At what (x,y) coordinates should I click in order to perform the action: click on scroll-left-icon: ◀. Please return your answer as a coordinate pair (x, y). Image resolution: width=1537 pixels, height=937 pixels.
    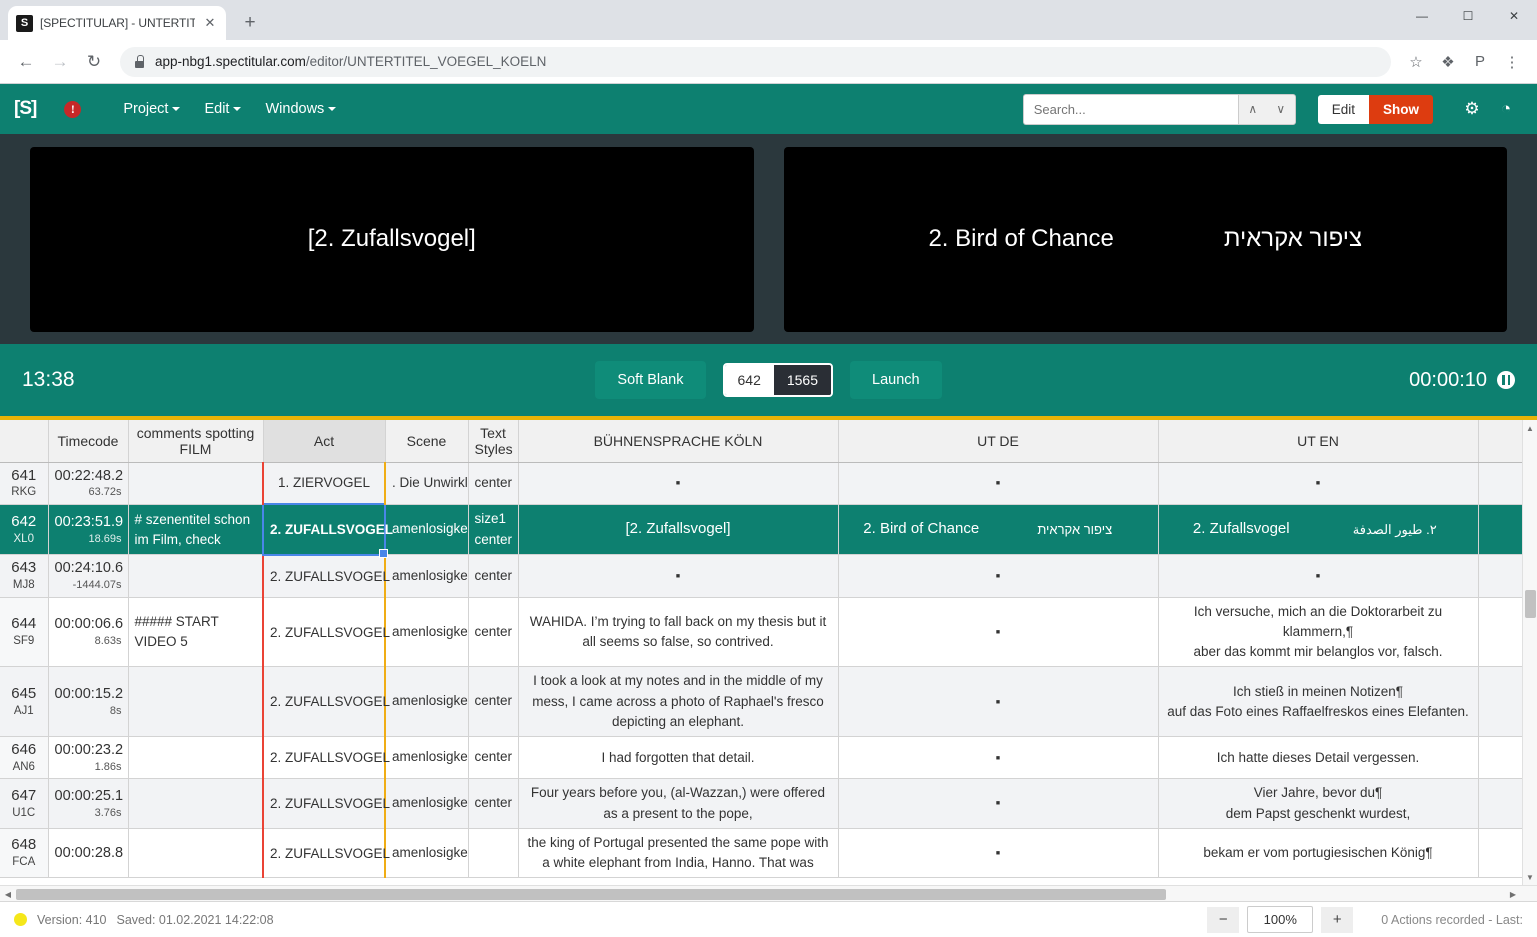
    Looking at the image, I should click on (8, 893).